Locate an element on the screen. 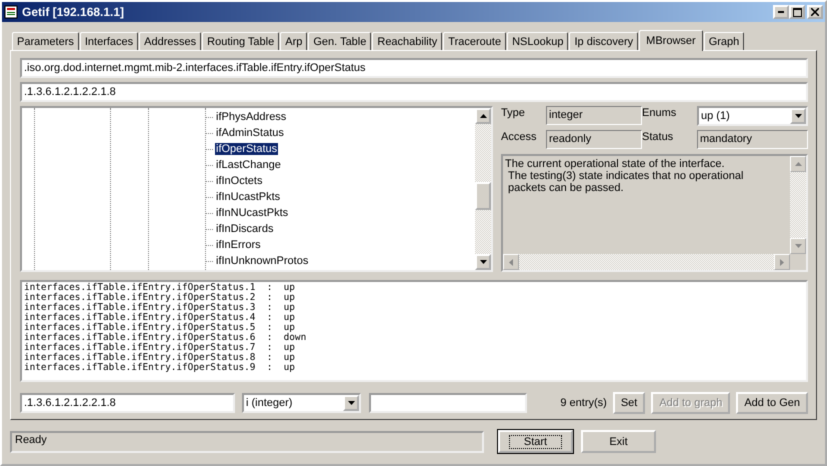 The image size is (827, 466). result-line: interfaces.ifTable.ifEntry.ifOperStatus.7 : up is located at coordinates (160, 348).